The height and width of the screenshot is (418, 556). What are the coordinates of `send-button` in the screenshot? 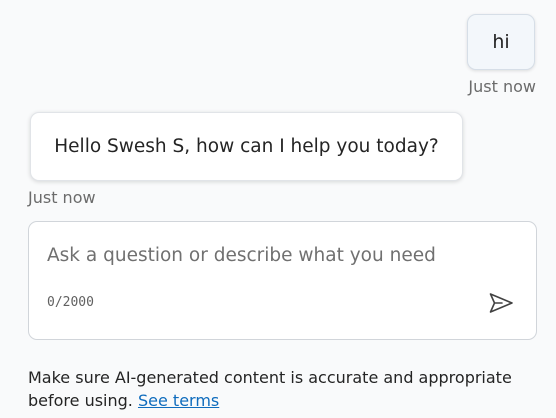 It's located at (501, 303).